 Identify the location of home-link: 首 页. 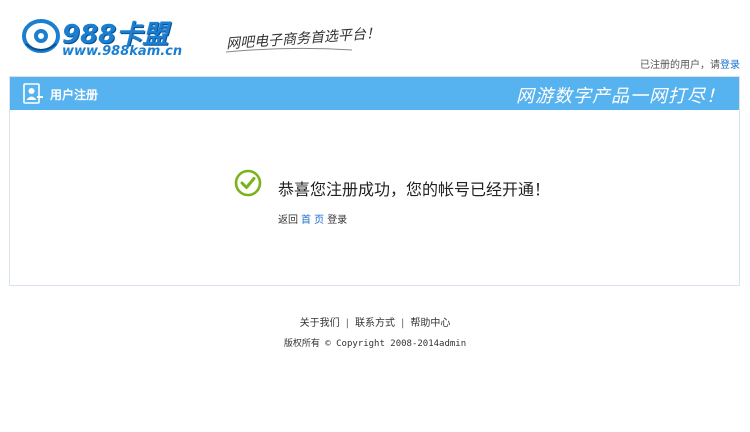
(312, 220).